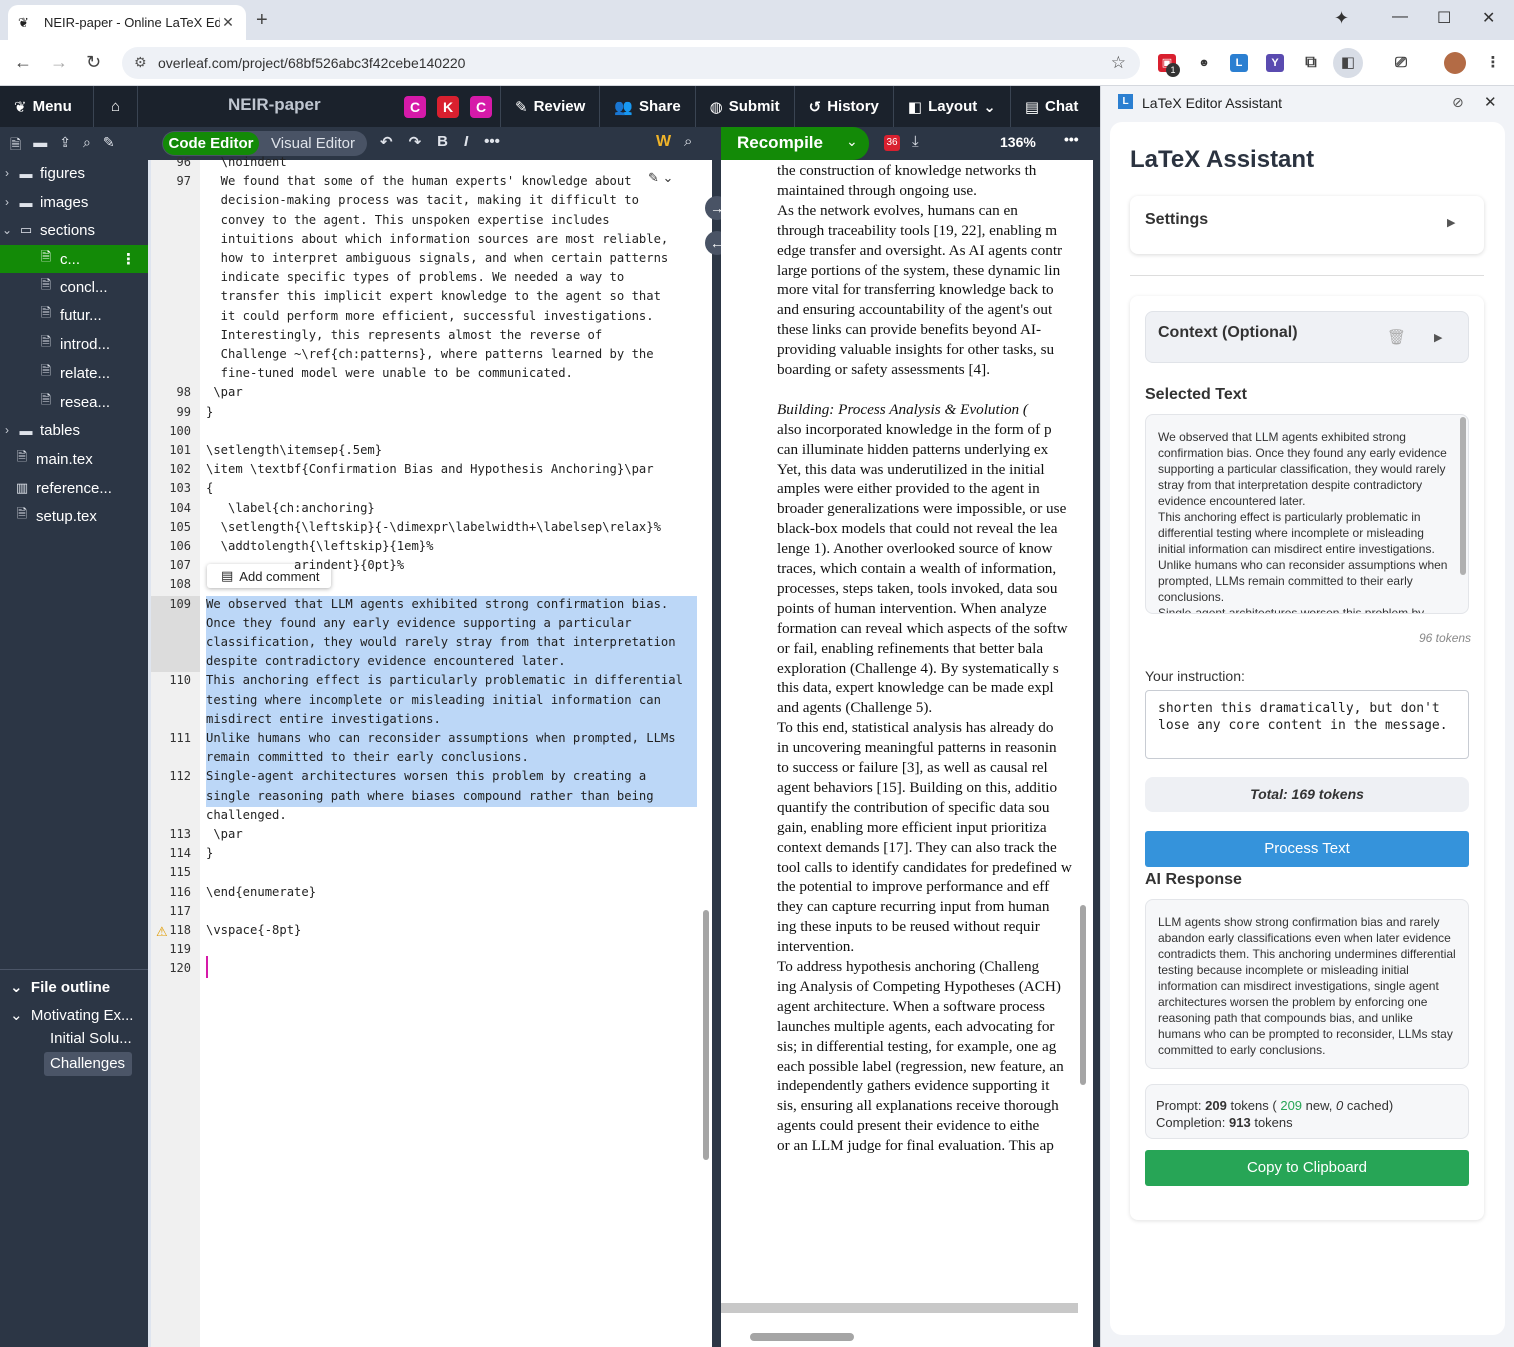  What do you see at coordinates (262, 20) in the screenshot?
I see `new-tab-icon: +` at bounding box center [262, 20].